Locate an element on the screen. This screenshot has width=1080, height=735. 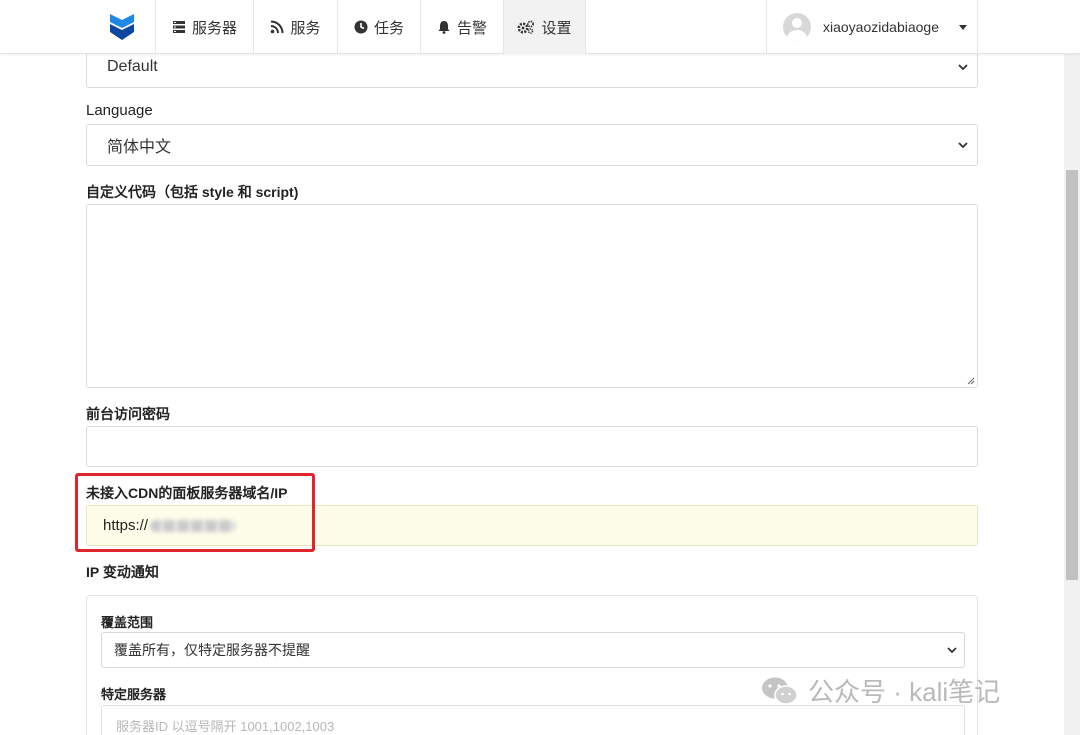
nav-item-tasks: 任务 is located at coordinates (378, 27).